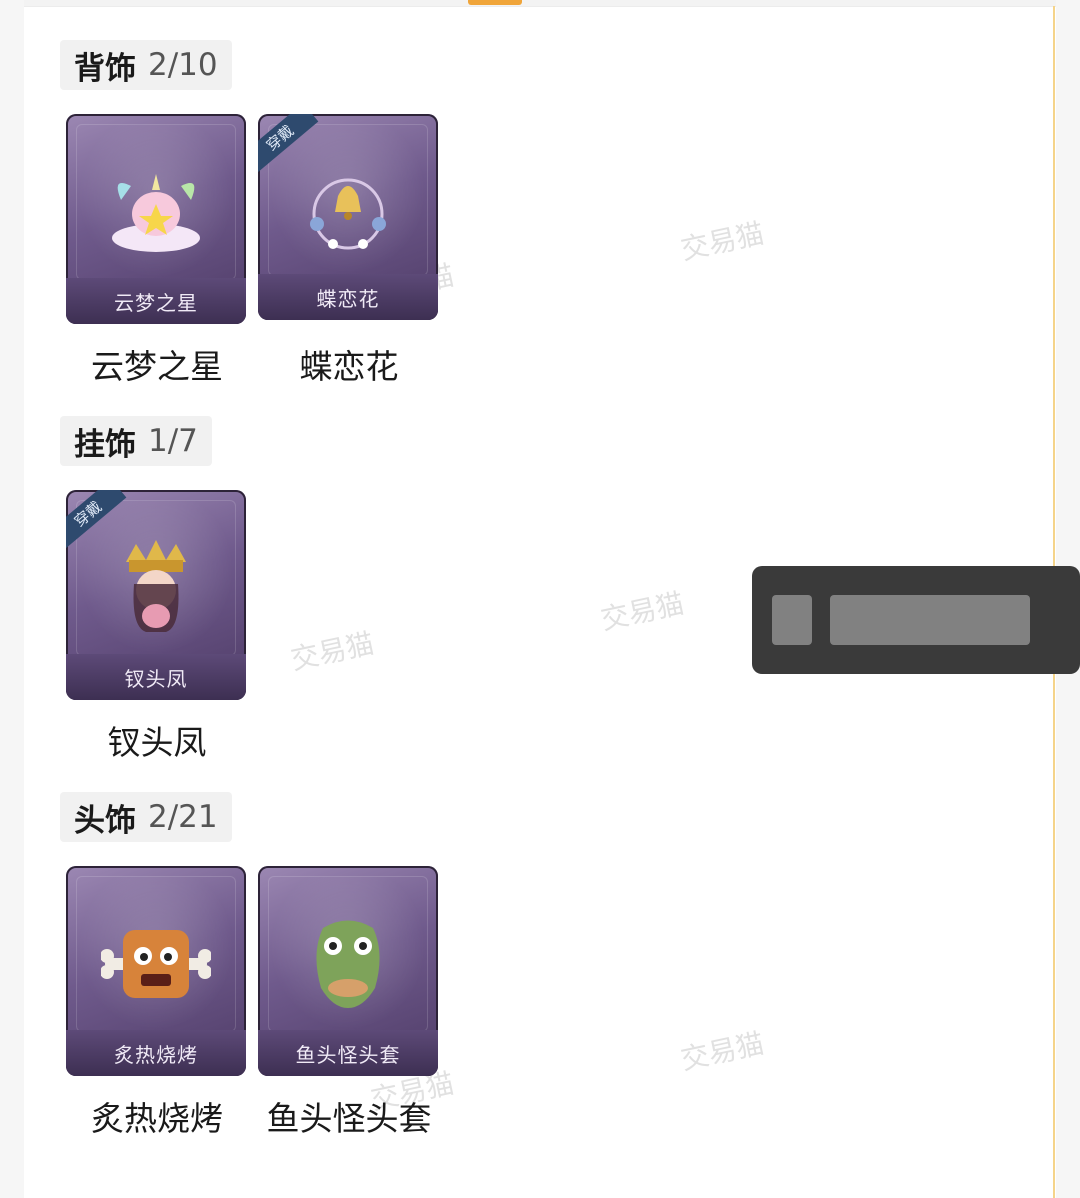  What do you see at coordinates (348, 214) in the screenshot?
I see `bell-flower-icon` at bounding box center [348, 214].